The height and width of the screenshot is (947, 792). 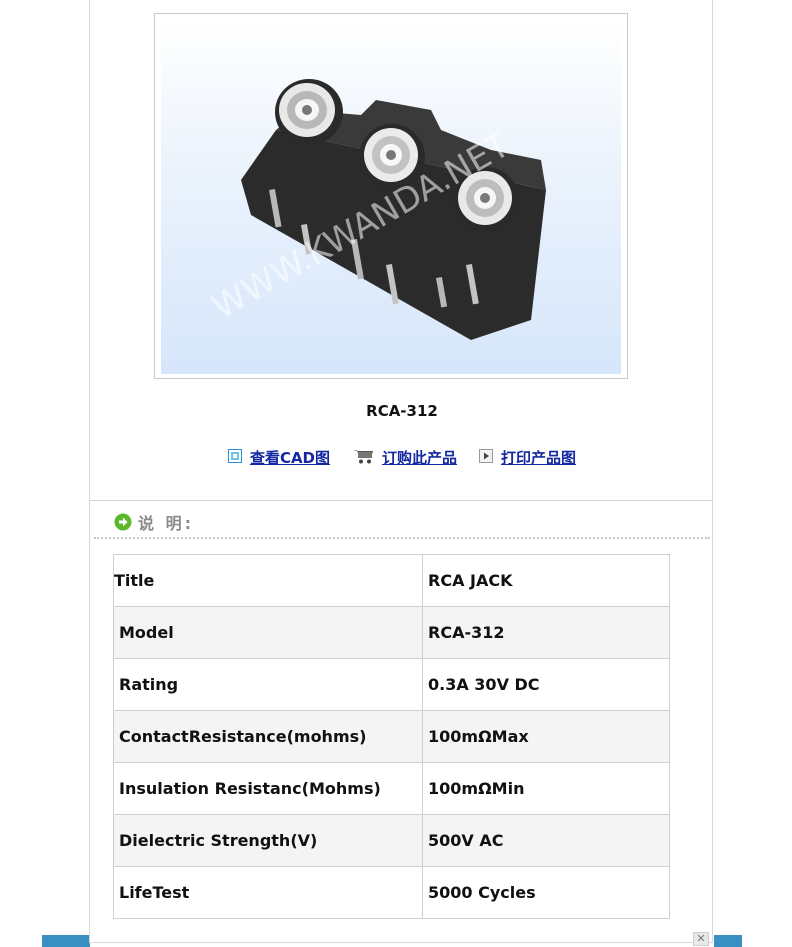 I want to click on dotted-separator, so click(x=402, y=538).